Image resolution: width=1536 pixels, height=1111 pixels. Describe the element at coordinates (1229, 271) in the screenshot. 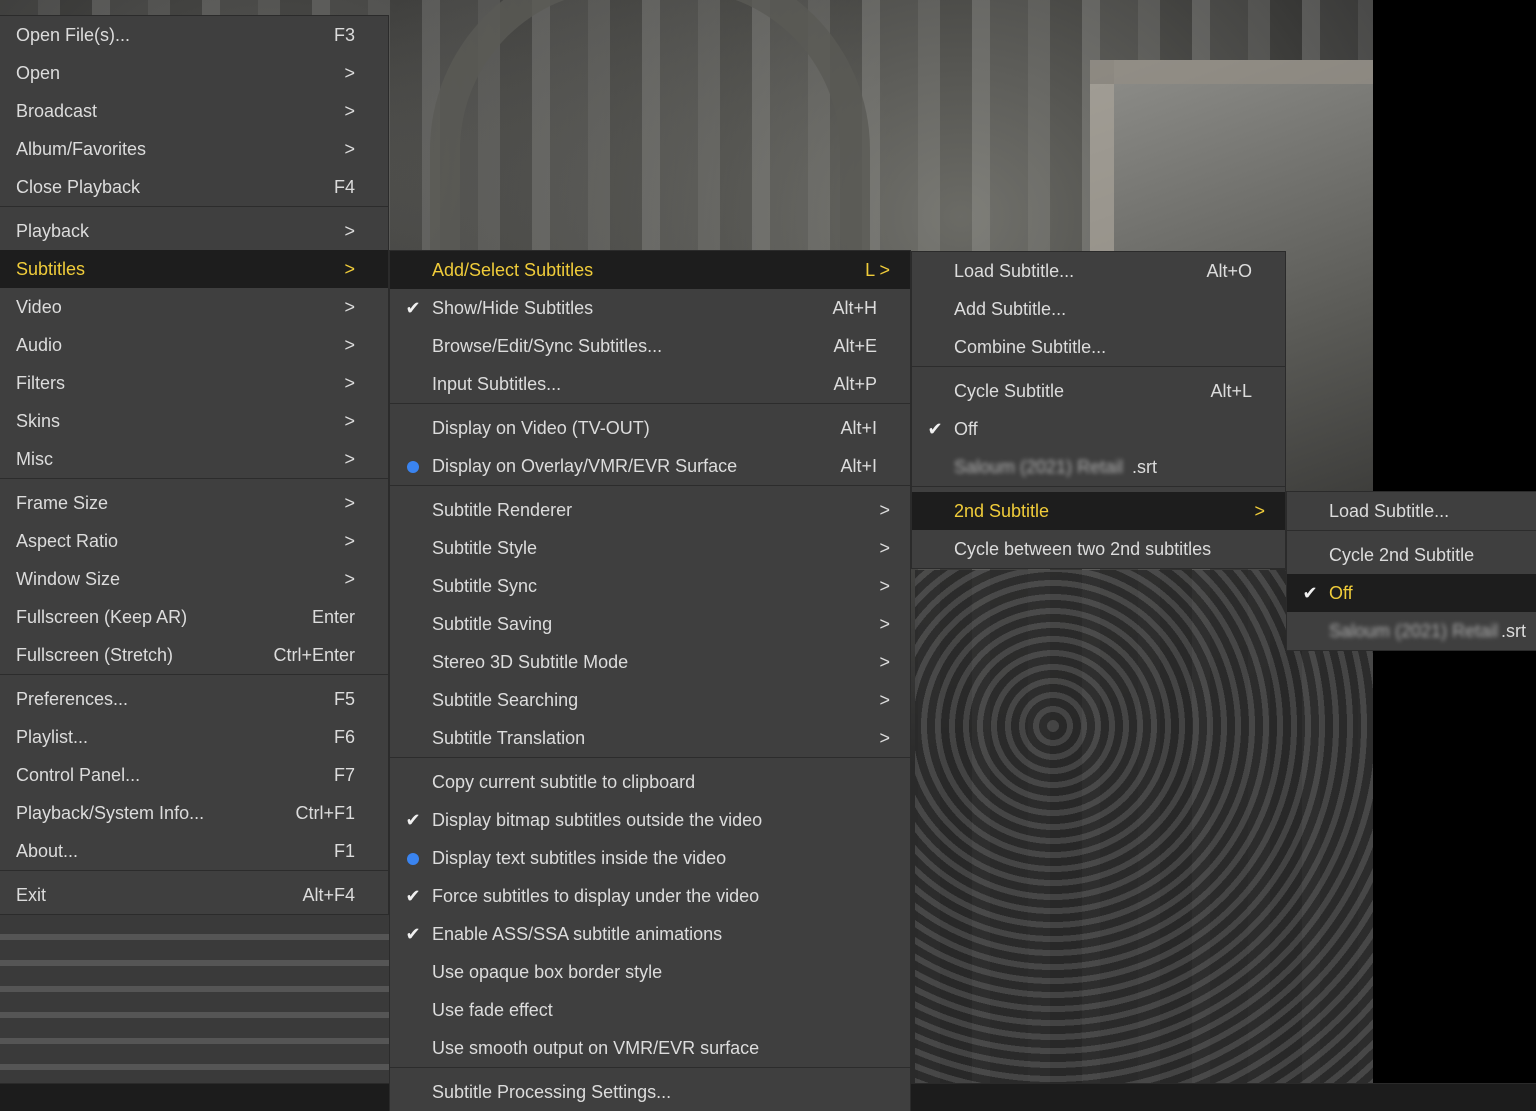

I see `menu-item-shortcut: Alt+O` at that location.